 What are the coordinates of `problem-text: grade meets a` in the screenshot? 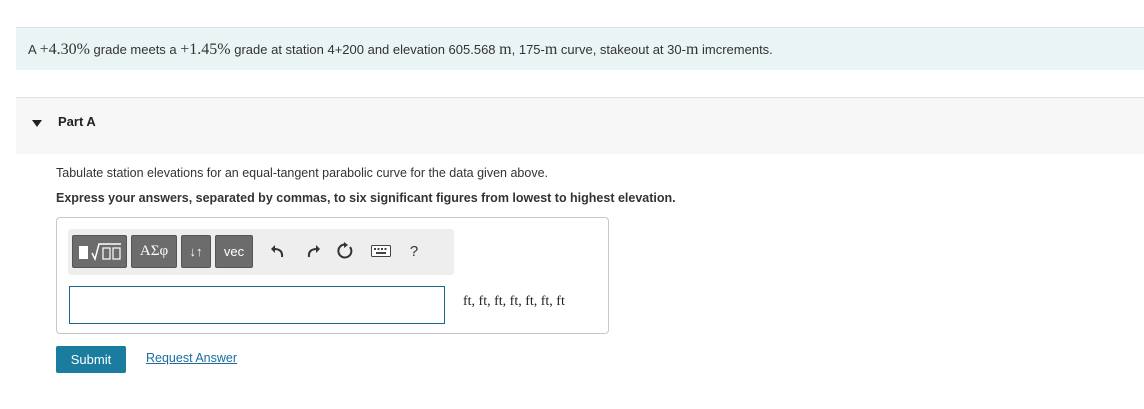 It's located at (135, 49).